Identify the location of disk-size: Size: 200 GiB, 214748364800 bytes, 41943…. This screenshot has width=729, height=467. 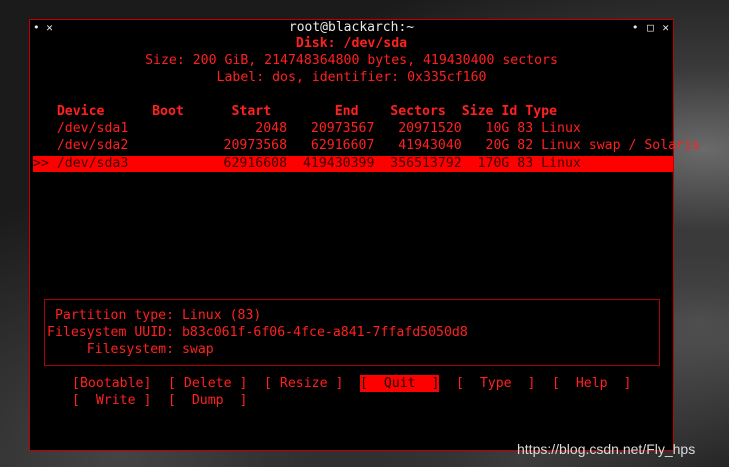
(351, 60).